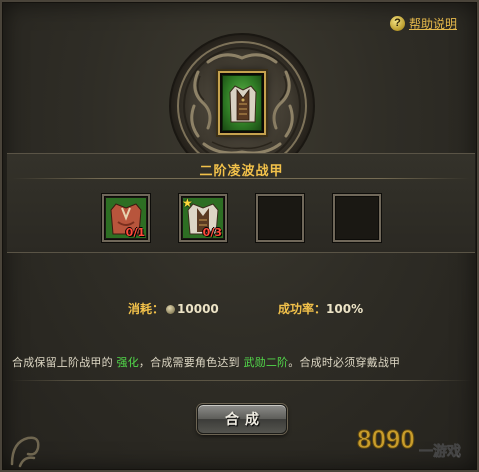  I want to click on description-highlight: 强化, so click(127, 362).